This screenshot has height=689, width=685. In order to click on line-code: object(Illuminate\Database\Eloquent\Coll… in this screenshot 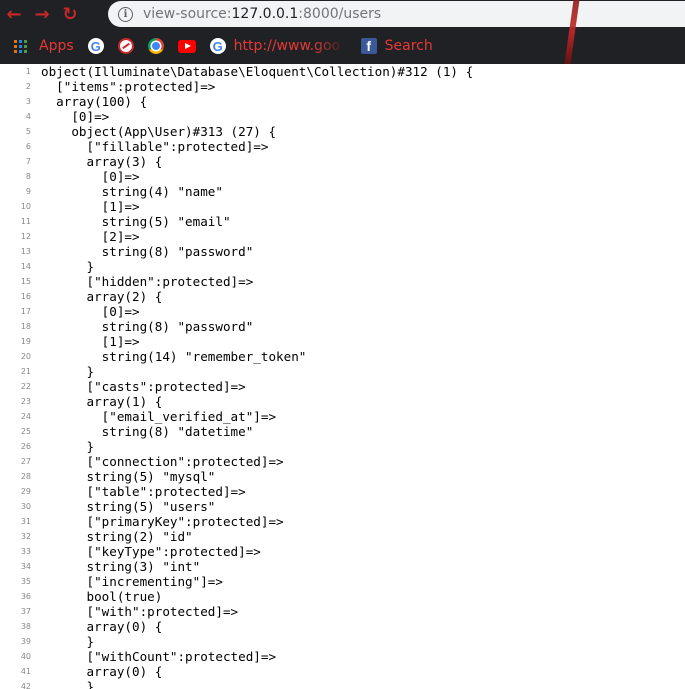, I will do `click(257, 71)`.